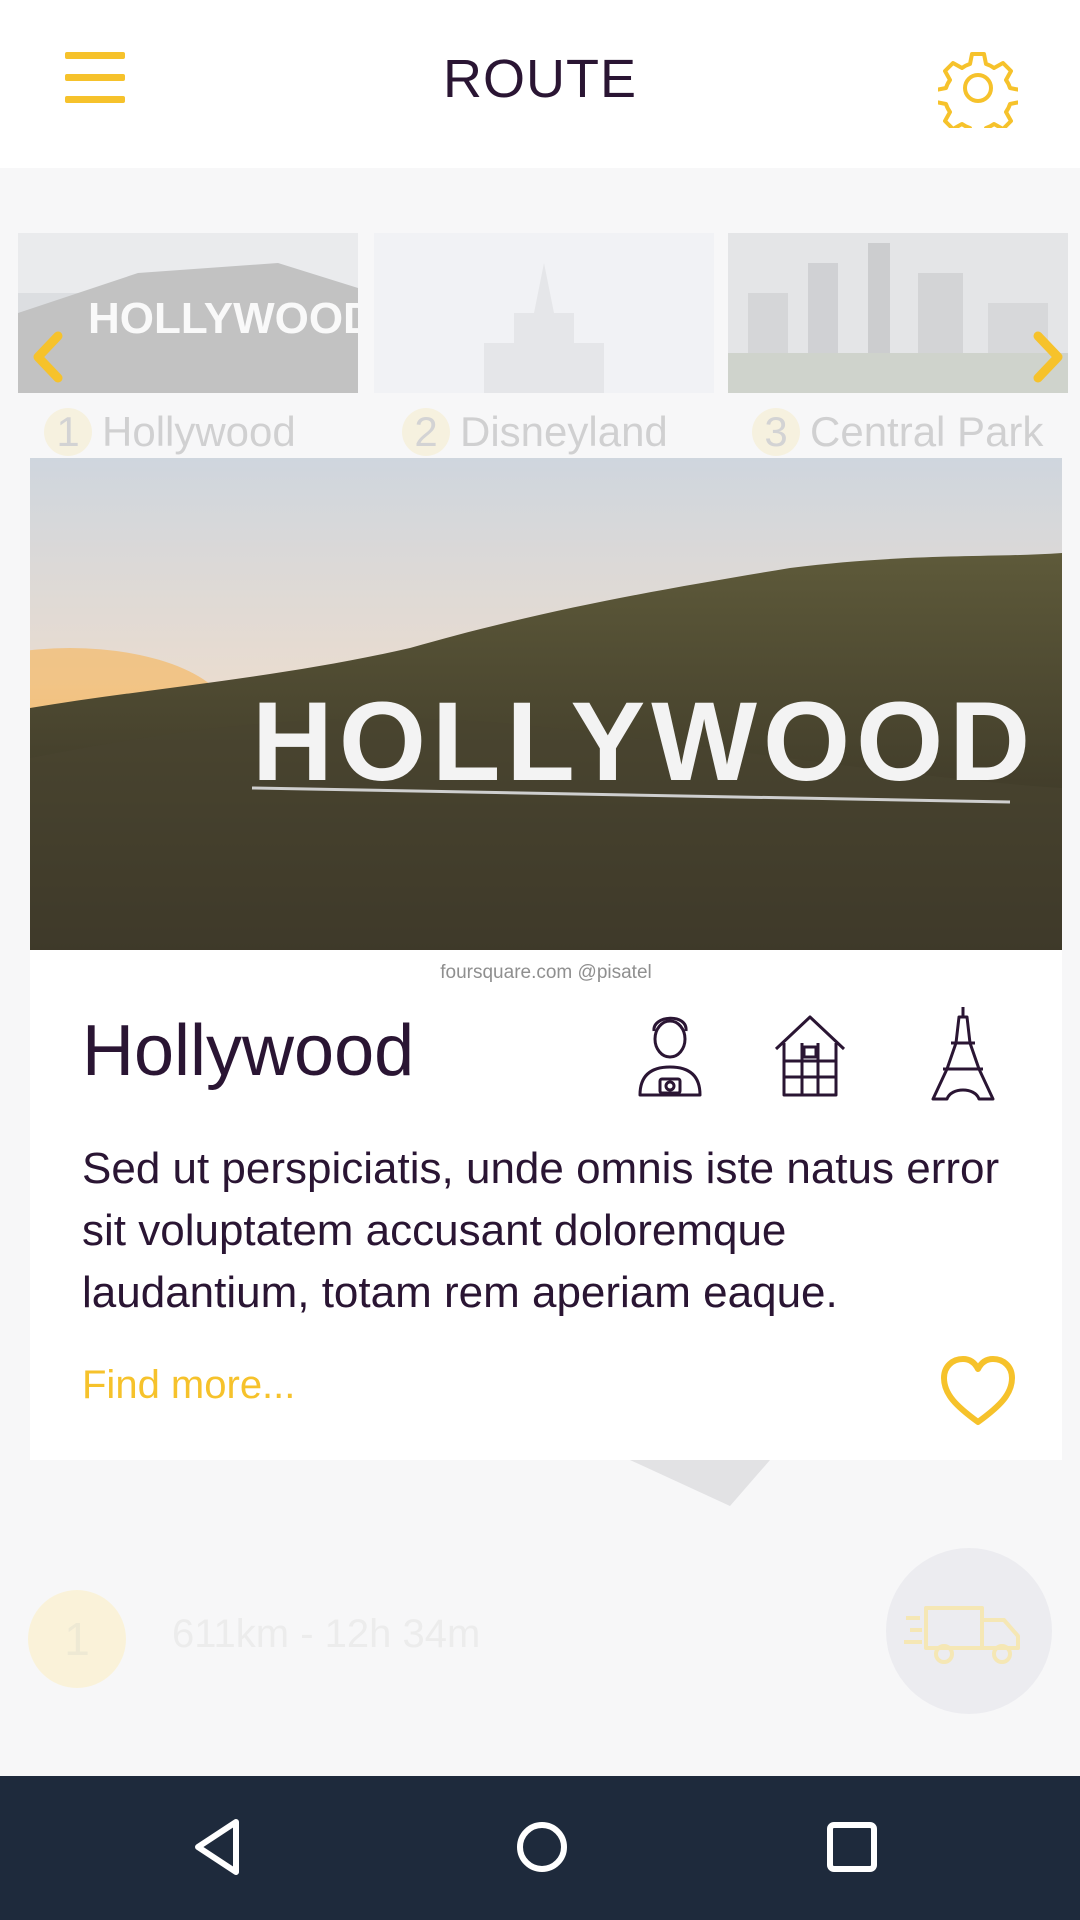  I want to click on system-navigation-bar, so click(540, 1848).